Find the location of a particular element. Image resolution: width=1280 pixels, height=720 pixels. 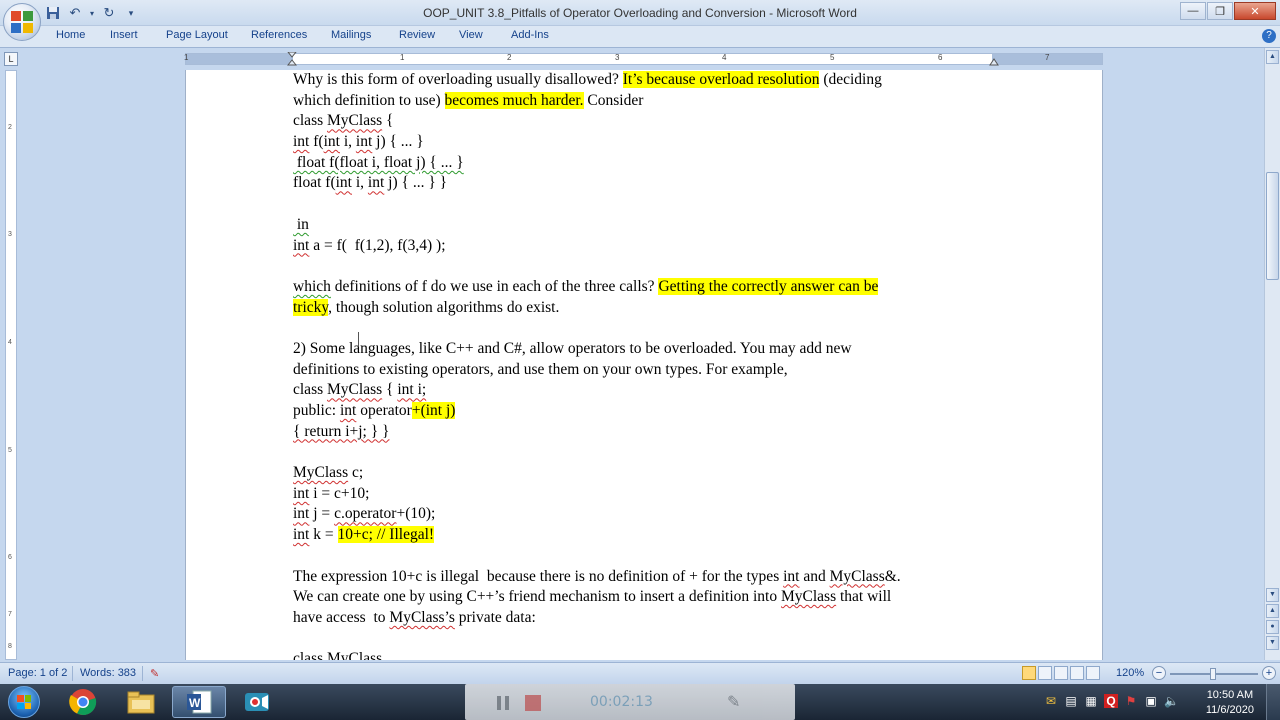

tray-flag-icon: ⚑ is located at coordinates (1131, 701).